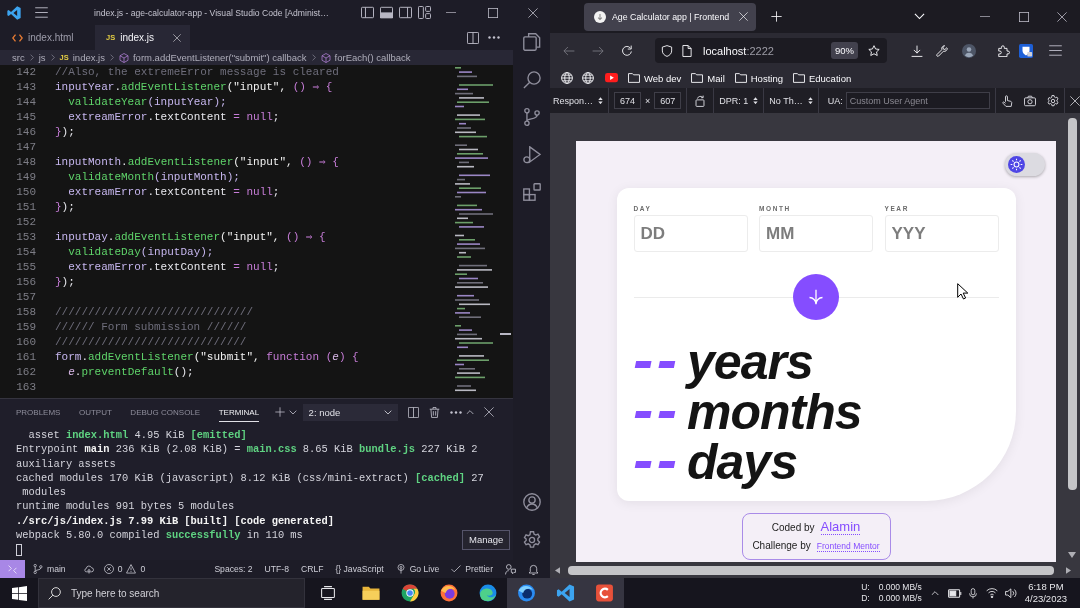 This screenshot has width=1080, height=608. I want to click on download-icon, so click(917, 50).